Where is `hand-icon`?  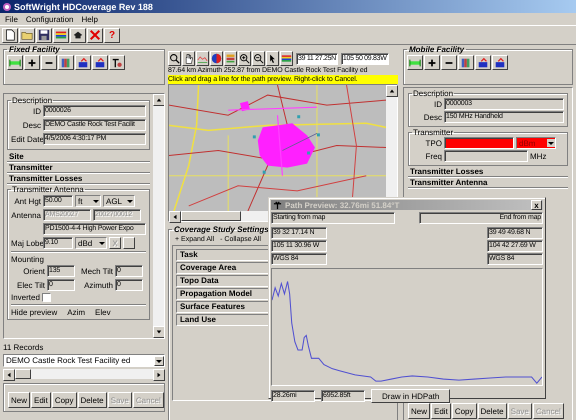 hand-icon is located at coordinates (188, 58).